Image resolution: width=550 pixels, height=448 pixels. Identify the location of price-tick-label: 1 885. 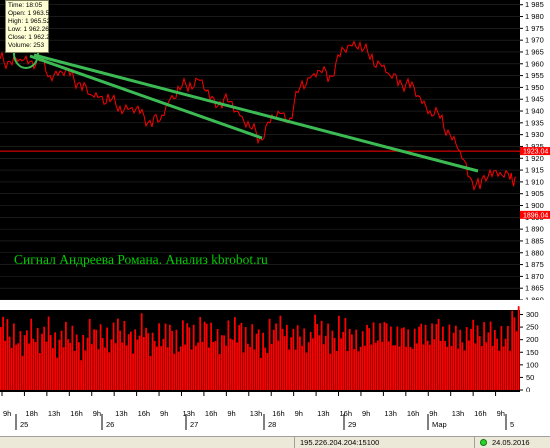
(534, 240).